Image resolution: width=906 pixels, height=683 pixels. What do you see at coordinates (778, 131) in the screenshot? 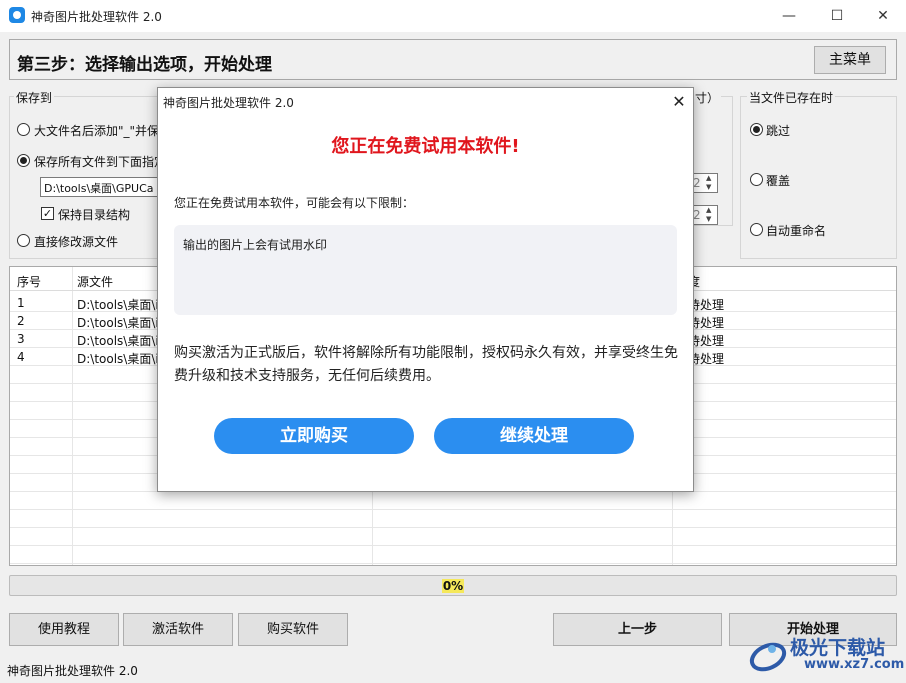
I see `skip-label: 跳过` at bounding box center [778, 131].